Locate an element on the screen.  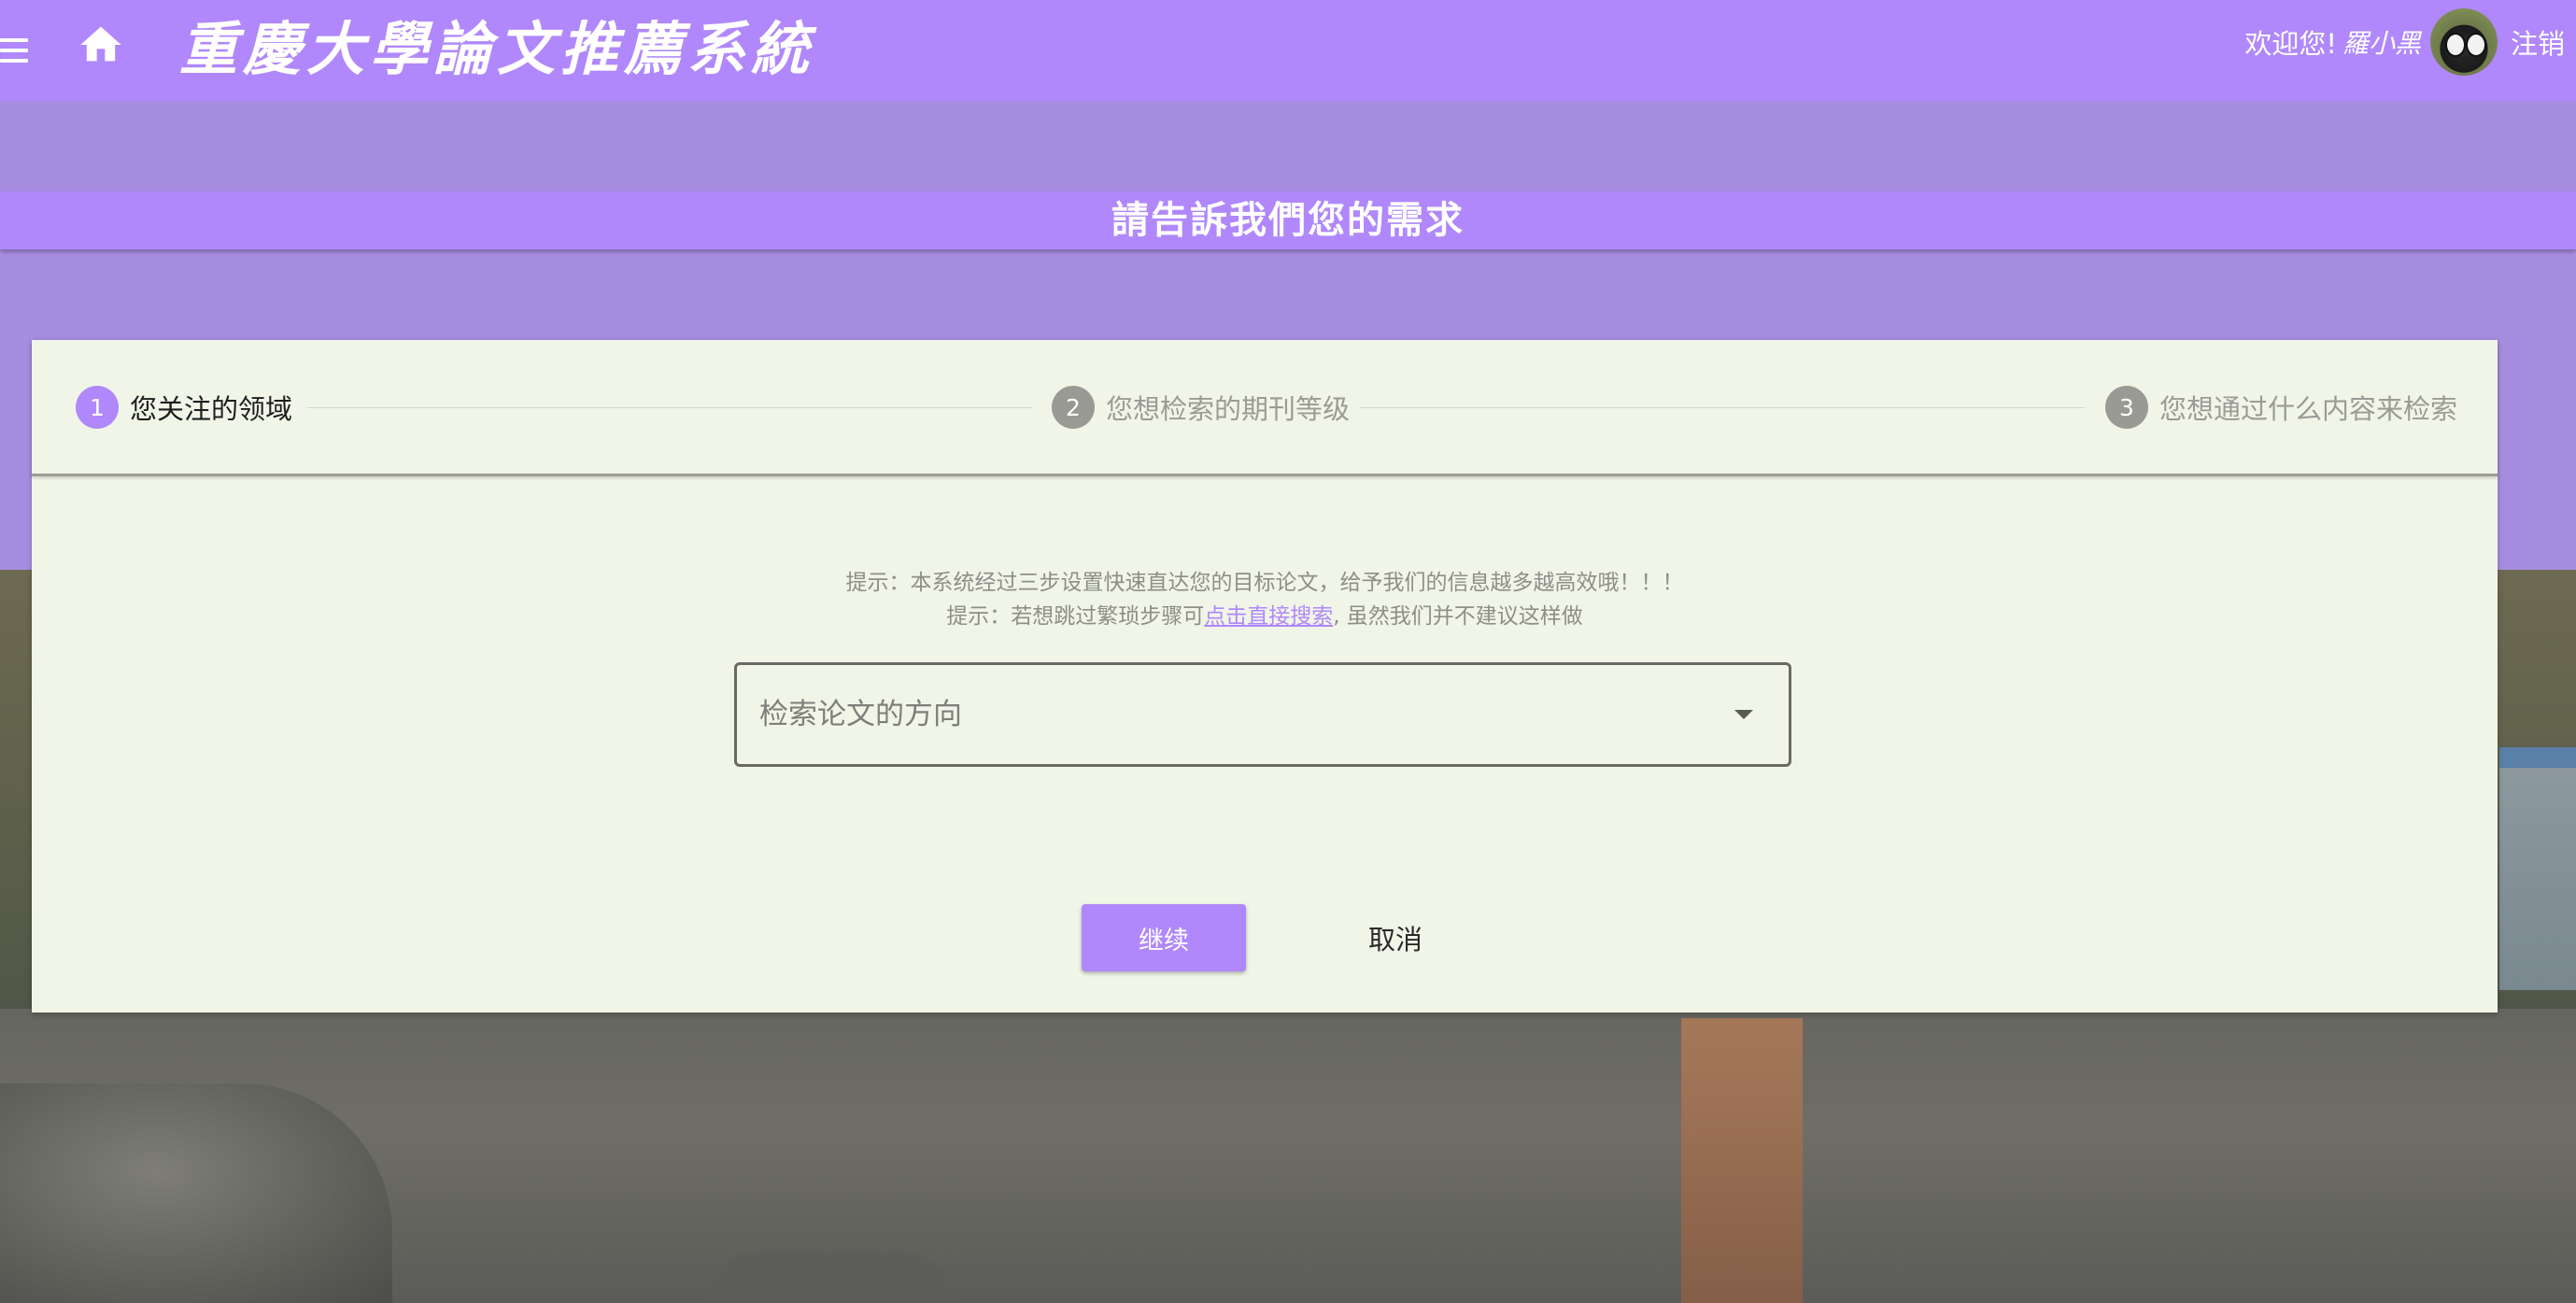
step-3: 3 您想通过什么内容来检索 is located at coordinates (2281, 407).